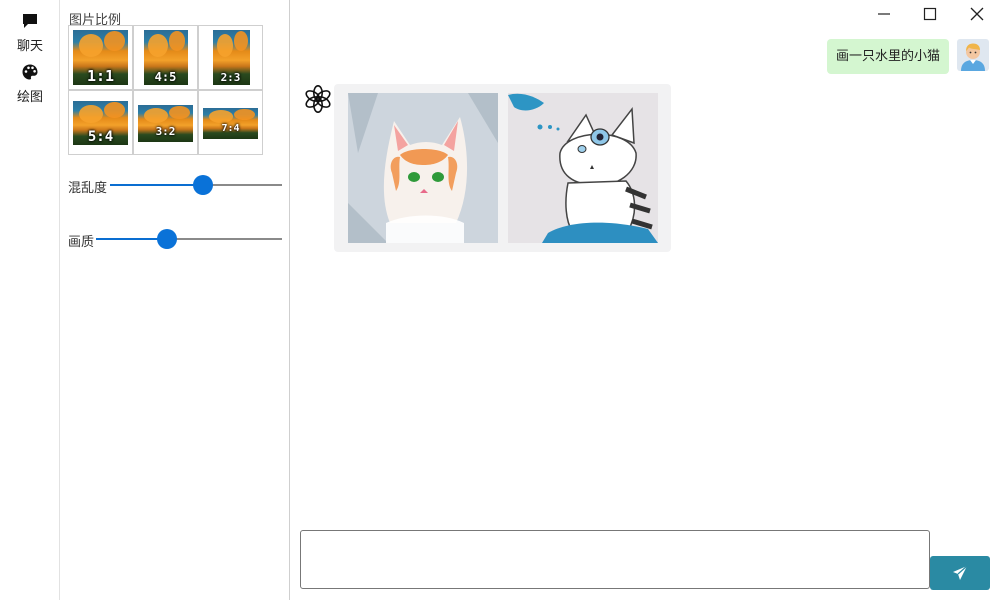 Image resolution: width=1000 pixels, height=600 pixels. What do you see at coordinates (30, 72) in the screenshot?
I see `palette-icon` at bounding box center [30, 72].